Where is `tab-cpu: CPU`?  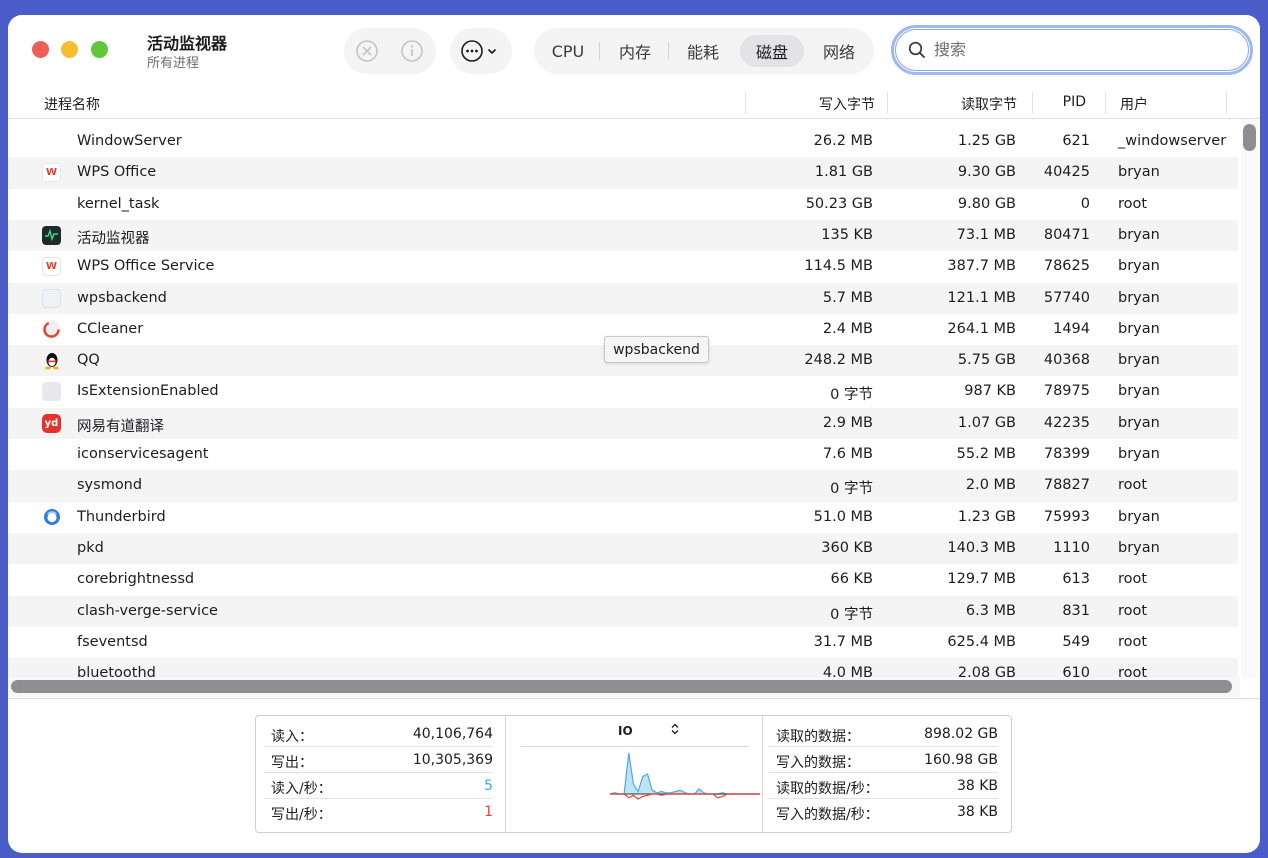 tab-cpu: CPU is located at coordinates (568, 51).